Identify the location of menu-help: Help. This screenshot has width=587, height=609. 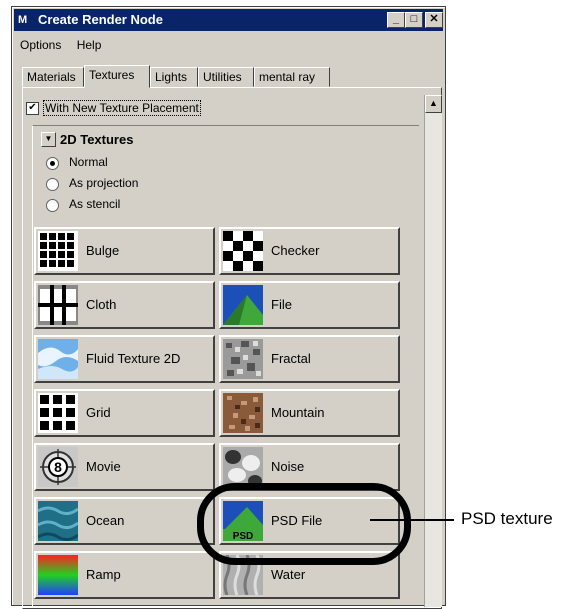
(89, 45).